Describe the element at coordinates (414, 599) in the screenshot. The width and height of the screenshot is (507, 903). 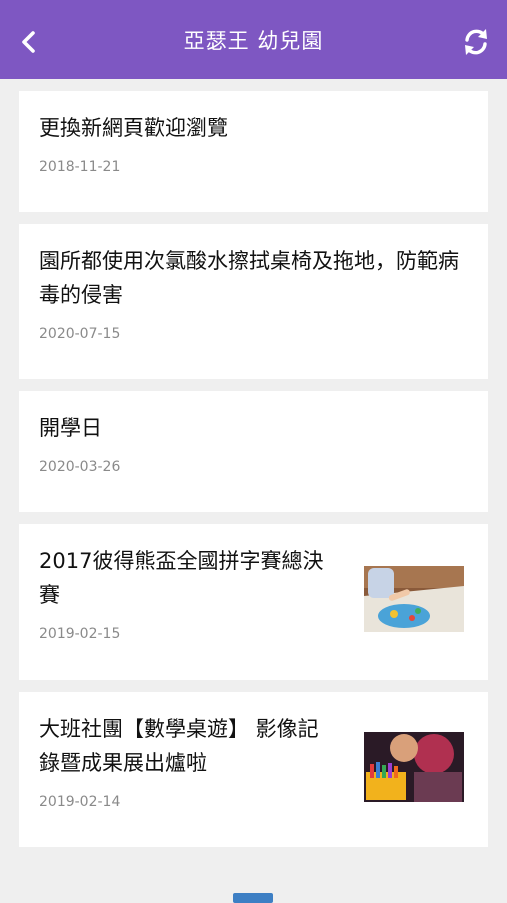
I see `news-thumbnail-painting` at that location.